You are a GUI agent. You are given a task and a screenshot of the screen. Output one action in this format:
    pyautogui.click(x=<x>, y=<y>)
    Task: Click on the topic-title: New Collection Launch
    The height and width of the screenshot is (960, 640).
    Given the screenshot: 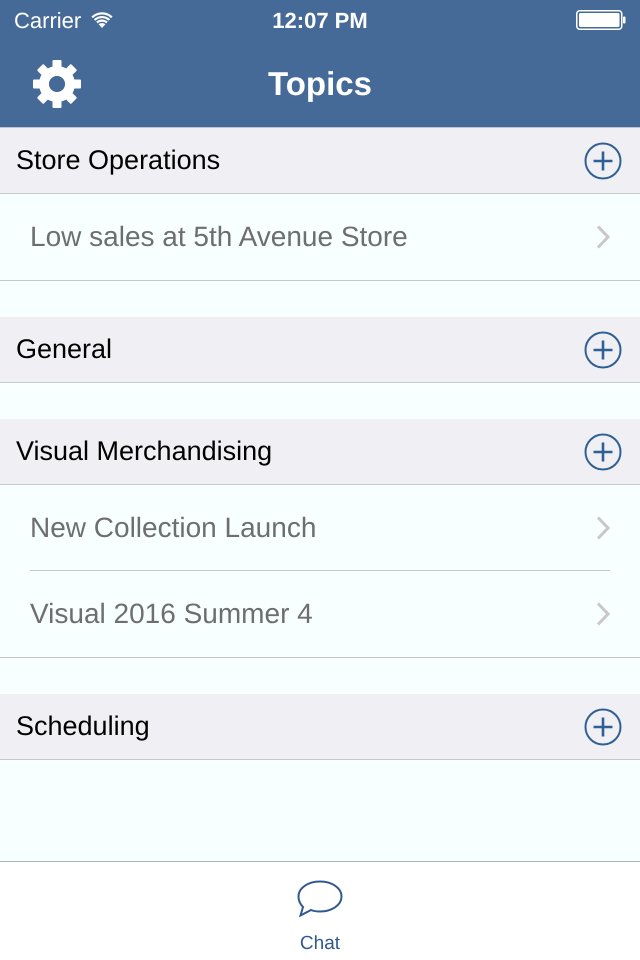 What is the action you would take?
    pyautogui.click(x=173, y=527)
    